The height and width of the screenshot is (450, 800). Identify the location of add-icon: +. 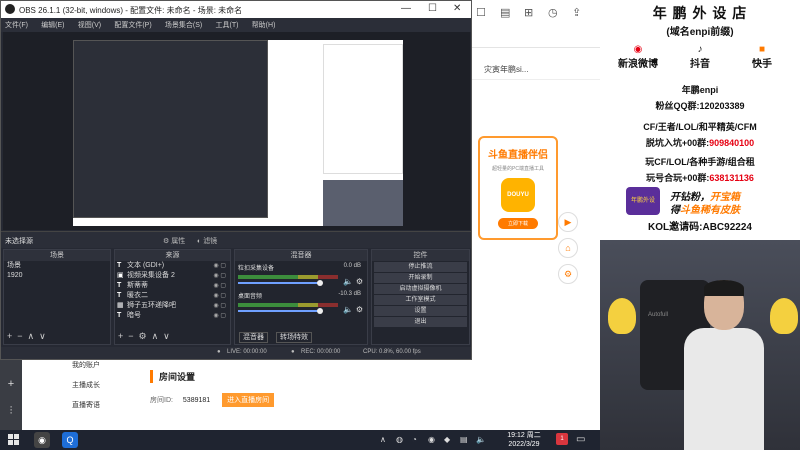
(11, 384).